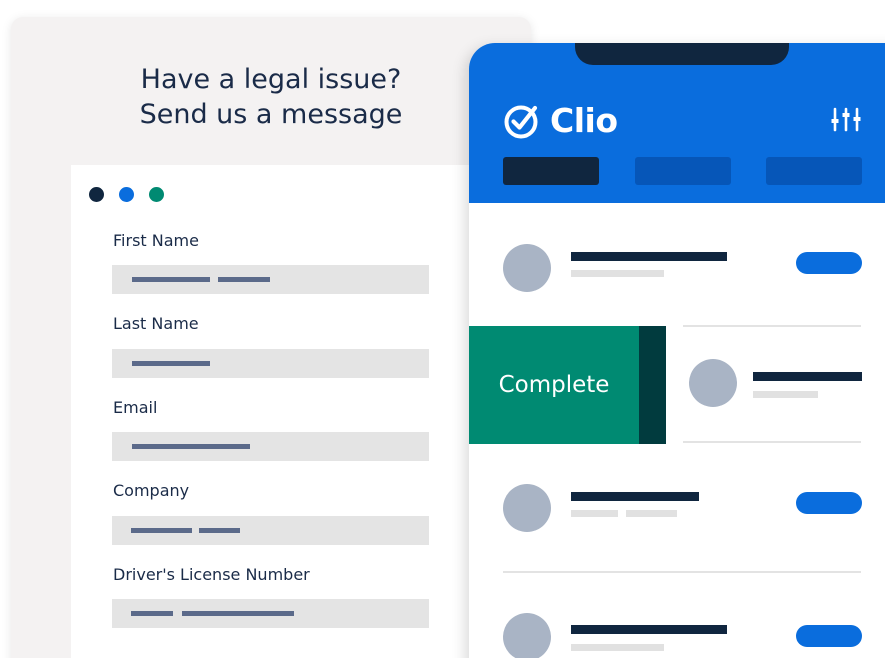  I want to click on clio-logo: Clio, so click(560, 120).